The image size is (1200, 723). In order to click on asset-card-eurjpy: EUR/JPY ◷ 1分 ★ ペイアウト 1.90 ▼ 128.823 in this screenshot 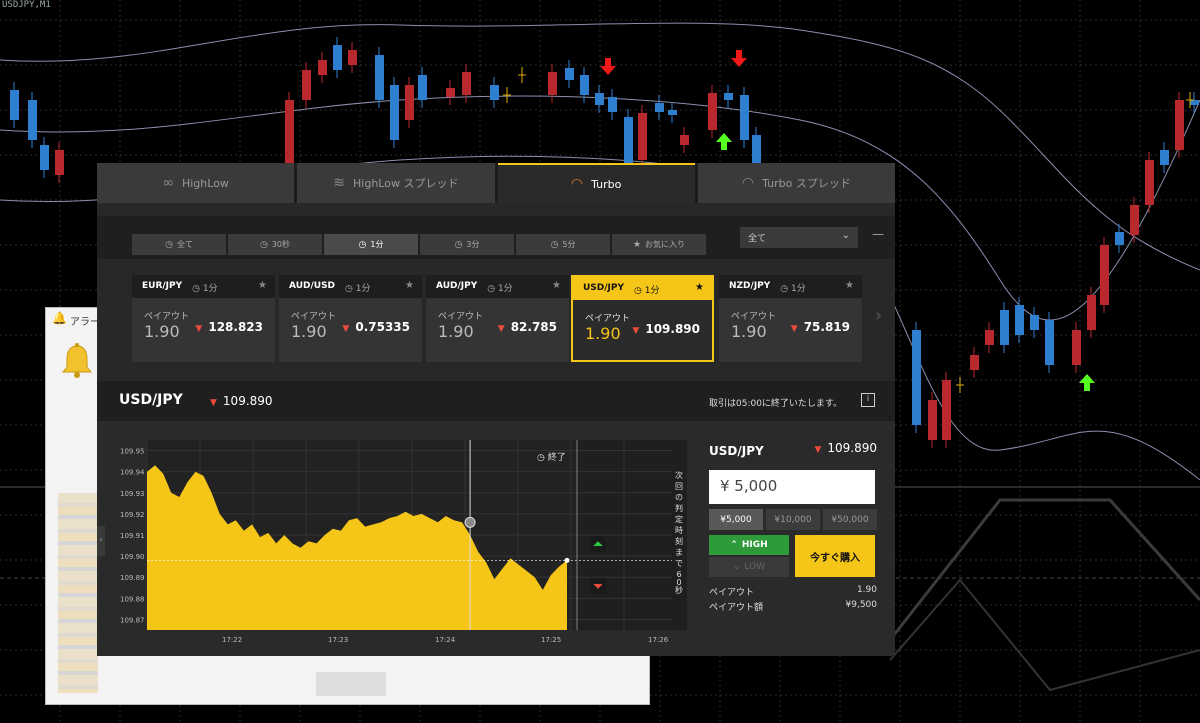, I will do `click(203, 318)`.